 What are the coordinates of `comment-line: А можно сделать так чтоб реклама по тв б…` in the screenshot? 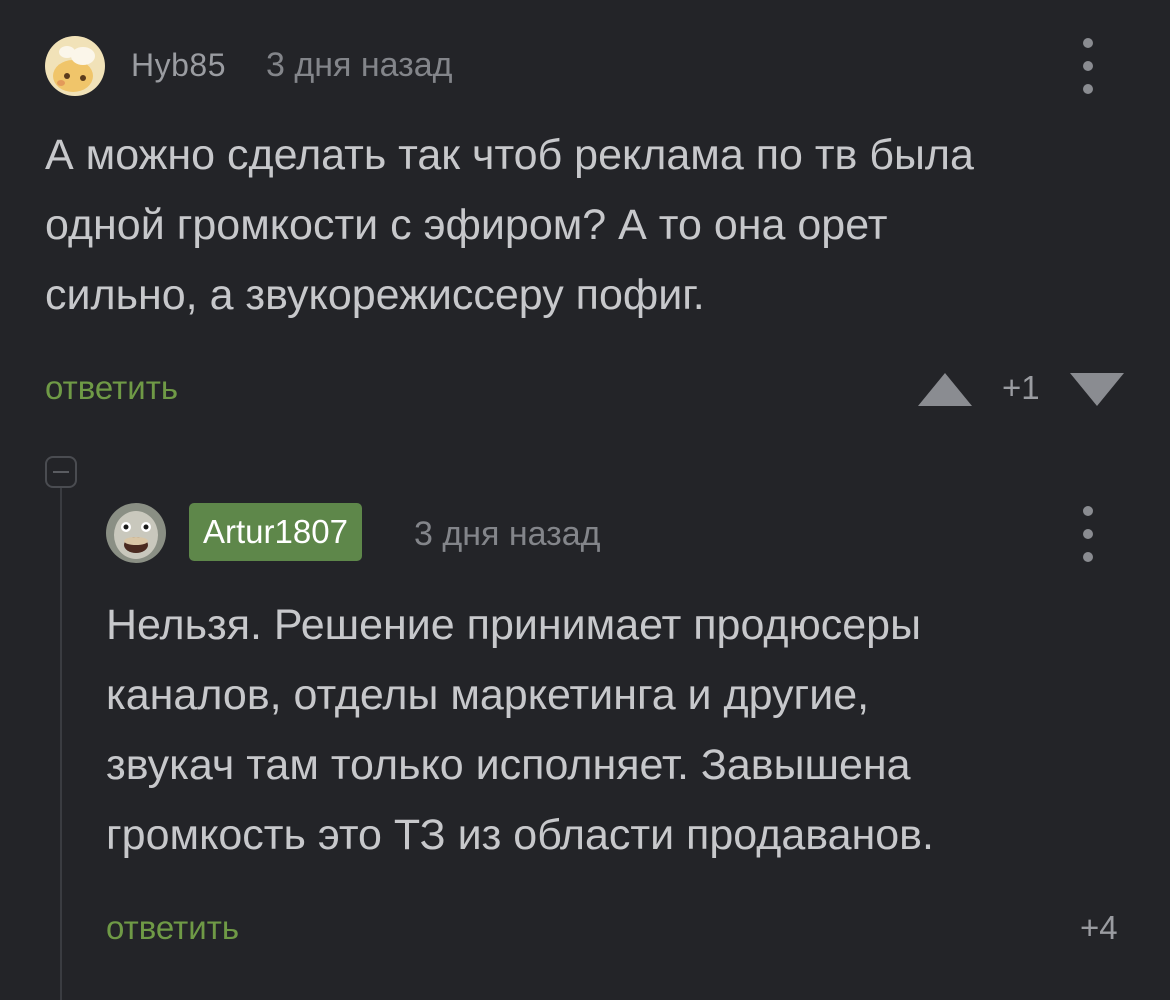 It's located at (509, 155).